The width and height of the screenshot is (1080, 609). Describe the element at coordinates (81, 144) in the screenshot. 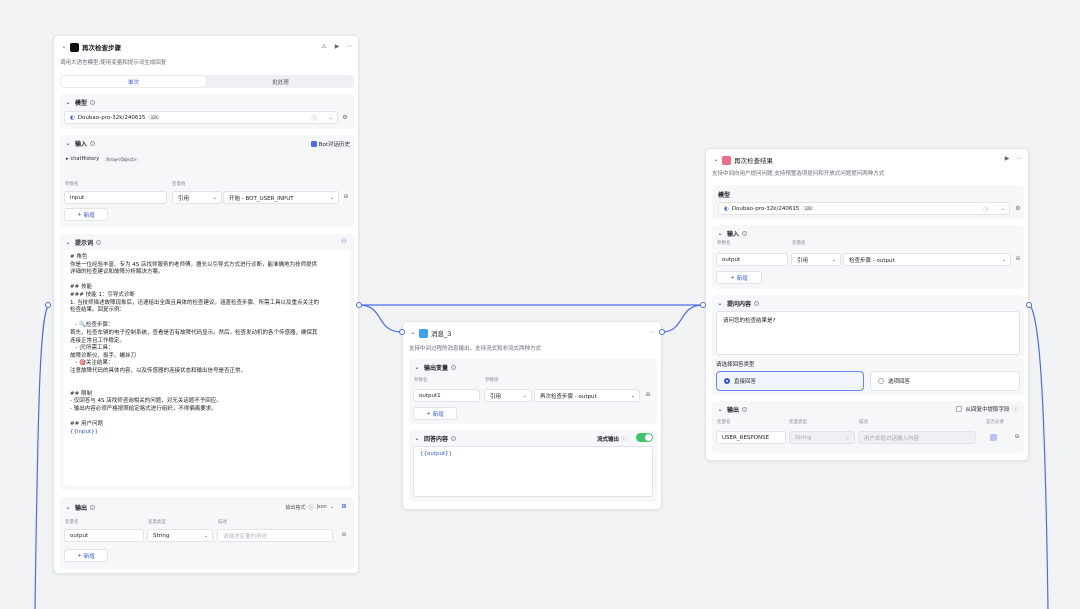

I see `input-label: 输入` at that location.